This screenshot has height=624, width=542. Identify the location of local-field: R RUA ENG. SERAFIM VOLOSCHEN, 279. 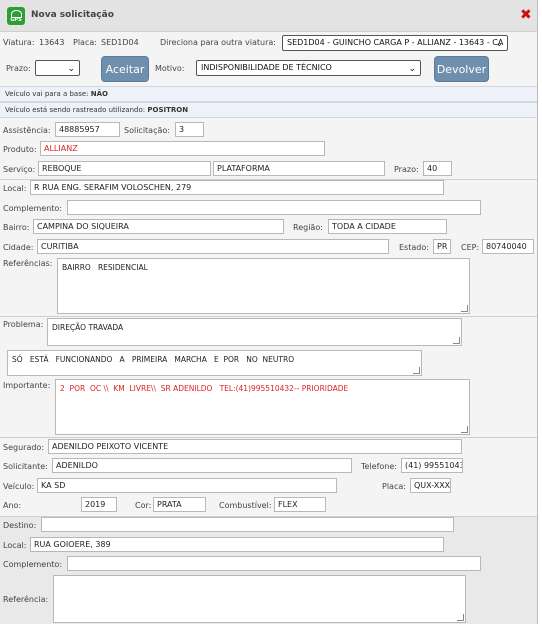
(237, 187).